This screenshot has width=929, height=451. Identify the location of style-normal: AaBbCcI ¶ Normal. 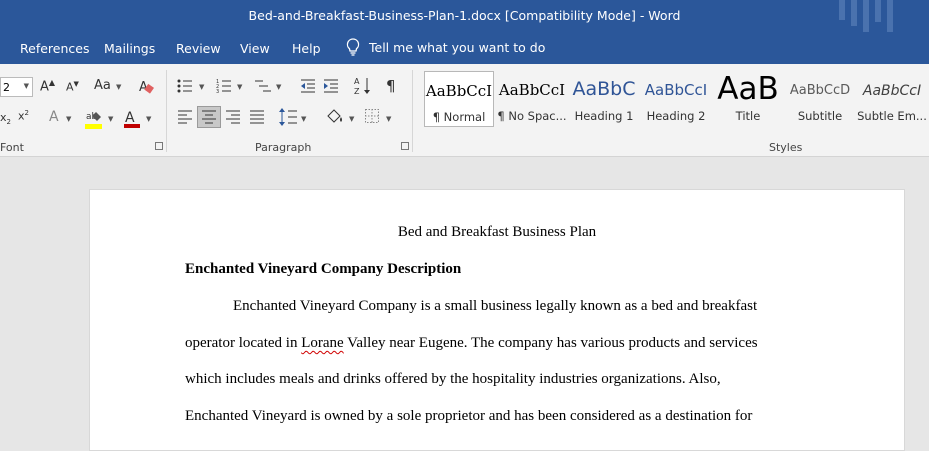
(459, 99).